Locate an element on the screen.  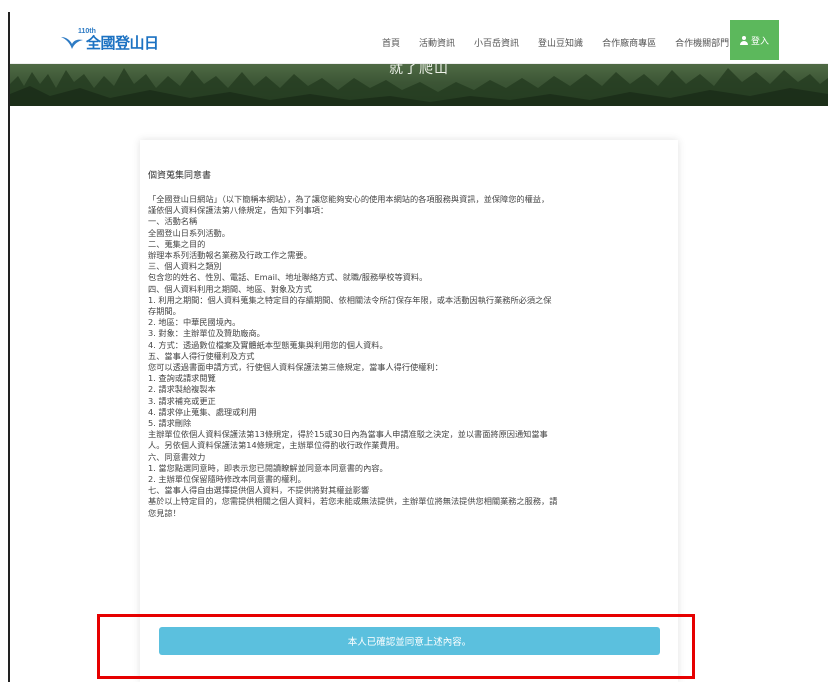
logo-text: 全國登山日 is located at coordinates (122, 43).